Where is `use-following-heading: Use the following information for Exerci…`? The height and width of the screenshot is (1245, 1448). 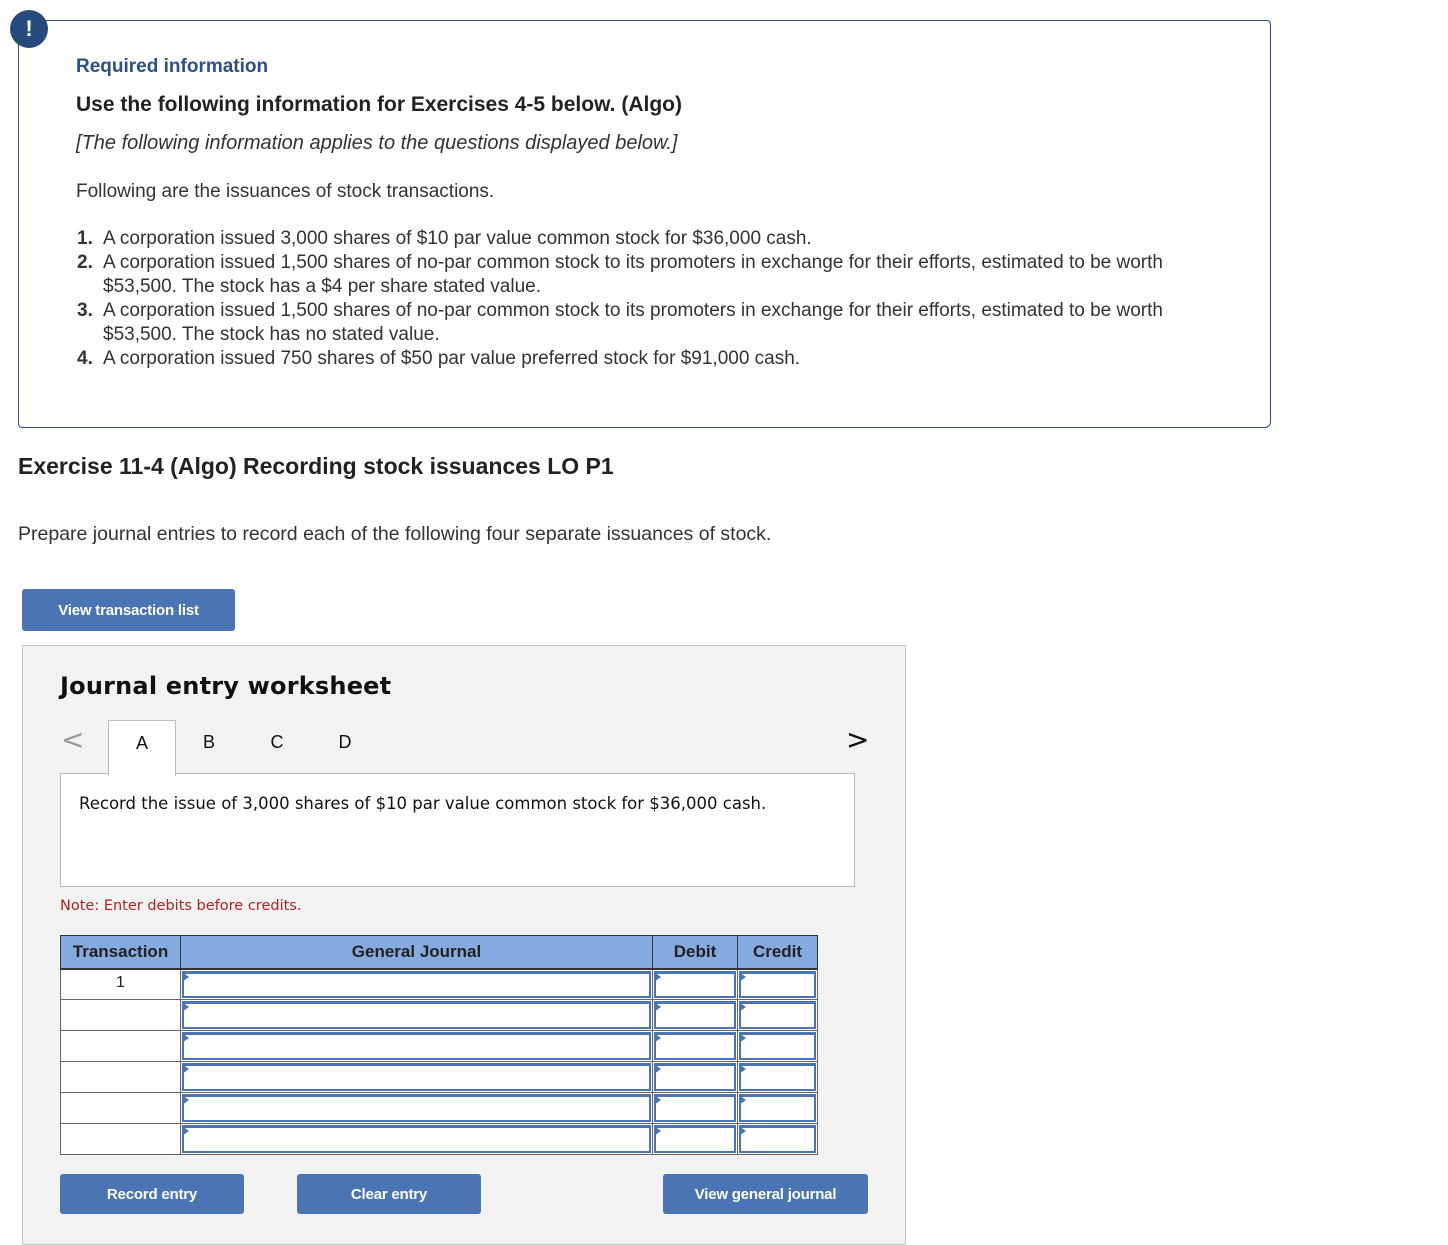 use-following-heading: Use the following information for Exerci… is located at coordinates (379, 104).